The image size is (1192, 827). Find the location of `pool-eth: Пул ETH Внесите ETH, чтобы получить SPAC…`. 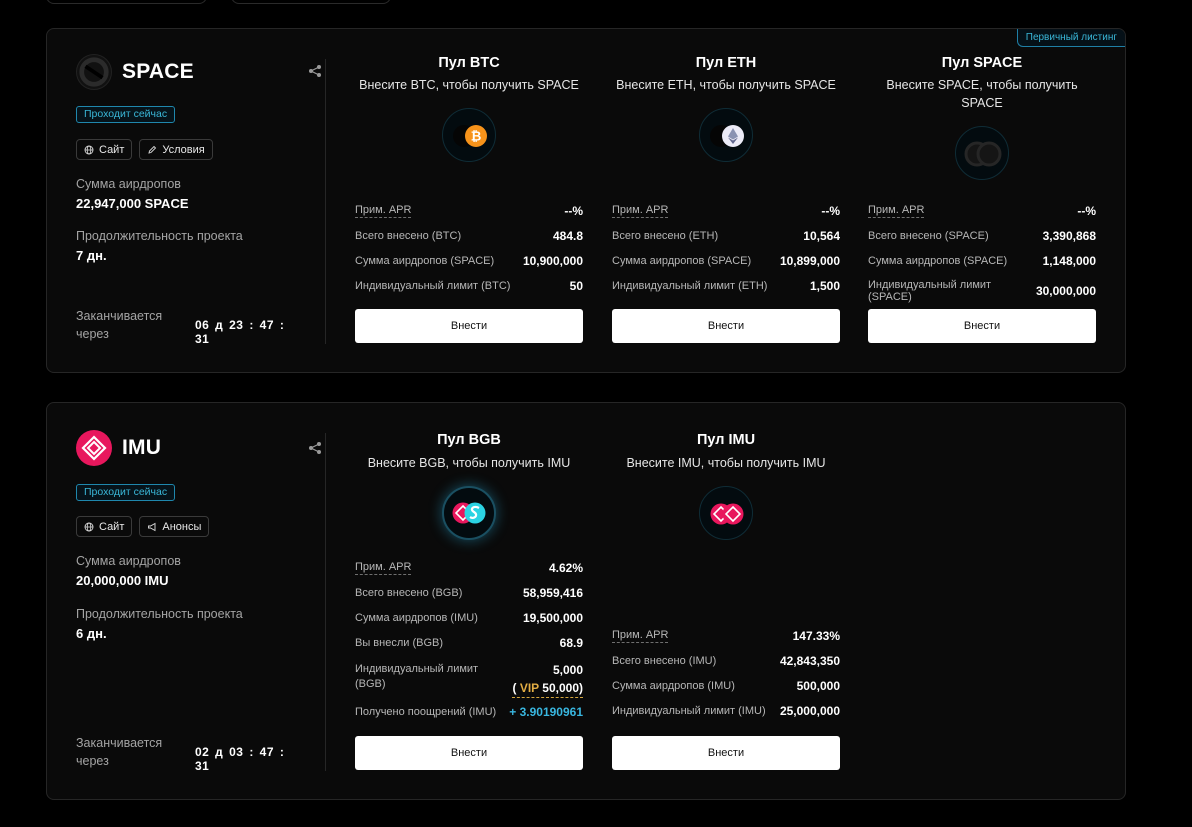

pool-eth: Пул ETH Внесите ETH, чтобы получить SPAC… is located at coordinates (726, 201).